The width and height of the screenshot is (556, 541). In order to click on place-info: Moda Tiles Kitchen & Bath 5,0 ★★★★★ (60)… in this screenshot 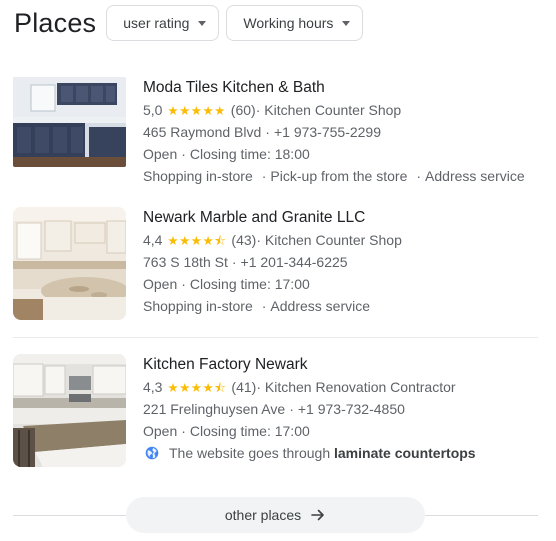, I will do `click(344, 132)`.